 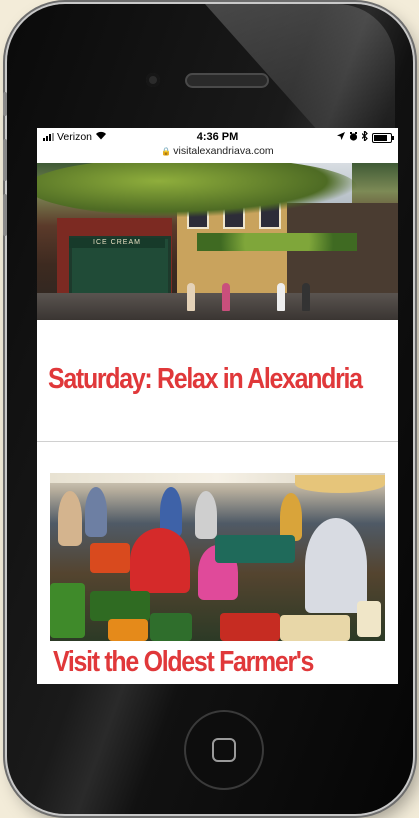 I want to click on section-heading: Visit the Oldest Farmer's, so click(x=183, y=662).